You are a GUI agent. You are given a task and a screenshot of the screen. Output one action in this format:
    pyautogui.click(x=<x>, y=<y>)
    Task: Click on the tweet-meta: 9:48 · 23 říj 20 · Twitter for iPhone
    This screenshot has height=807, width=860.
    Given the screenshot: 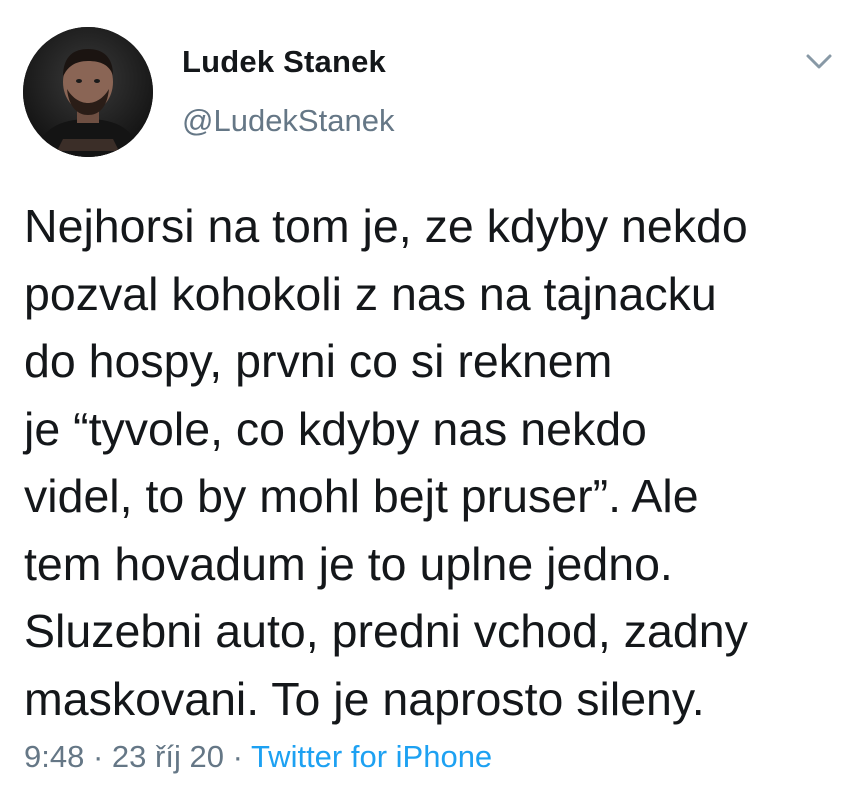 What is the action you would take?
    pyautogui.click(x=258, y=757)
    